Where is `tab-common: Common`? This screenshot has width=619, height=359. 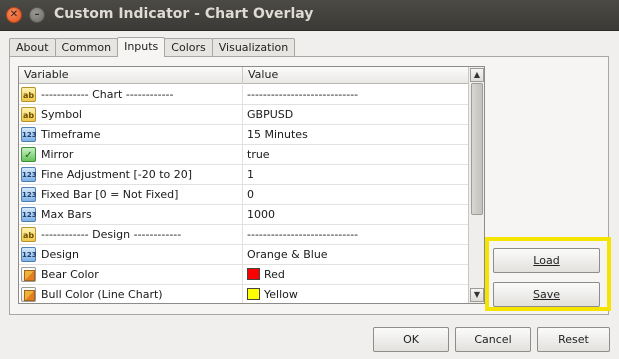
tab-common: Common is located at coordinates (86, 47).